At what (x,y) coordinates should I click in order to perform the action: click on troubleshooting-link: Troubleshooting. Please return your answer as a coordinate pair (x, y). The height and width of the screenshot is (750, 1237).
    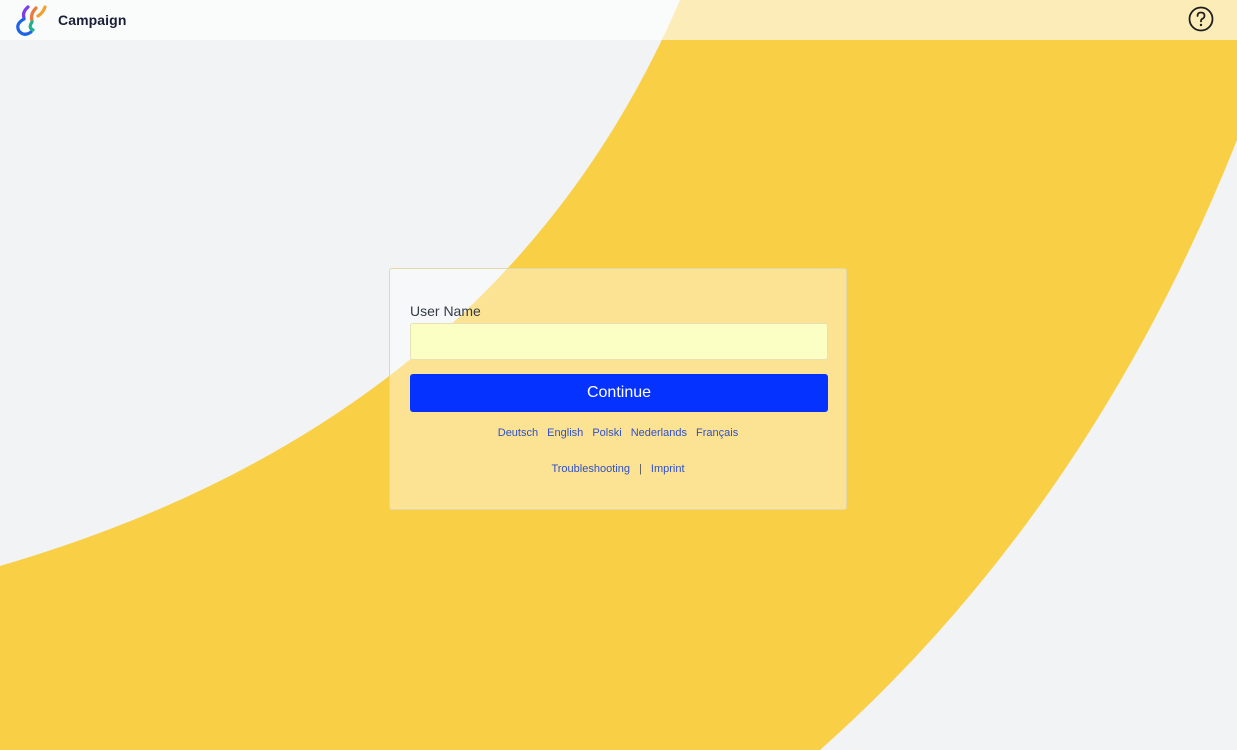
    Looking at the image, I should click on (590, 469).